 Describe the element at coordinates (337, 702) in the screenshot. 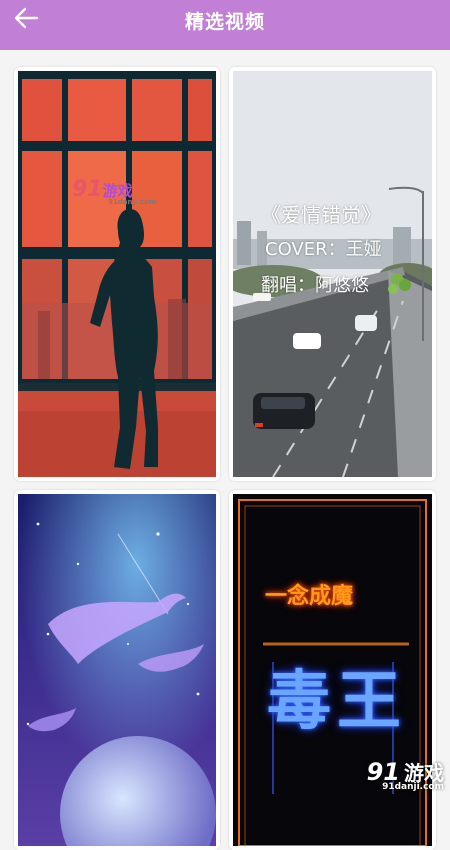

I see `neon-big-text: 毒王` at that location.